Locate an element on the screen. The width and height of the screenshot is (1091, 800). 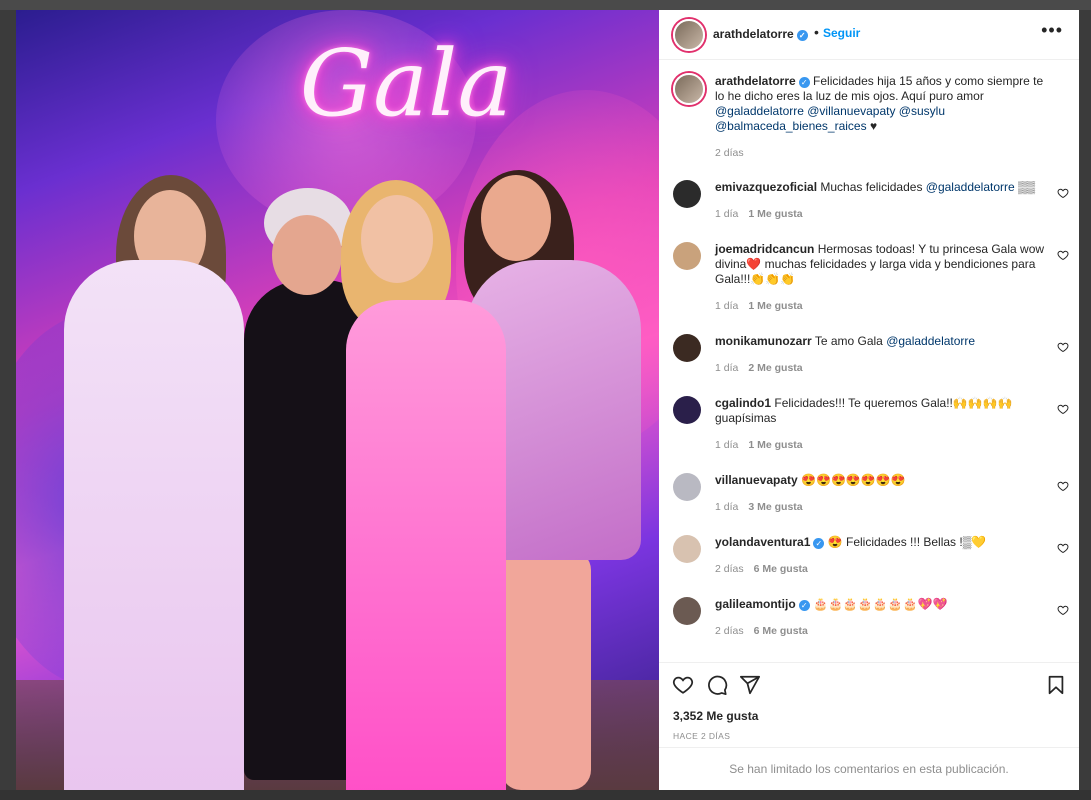
commenter-username: monikamunozarr is located at coordinates (763, 341).